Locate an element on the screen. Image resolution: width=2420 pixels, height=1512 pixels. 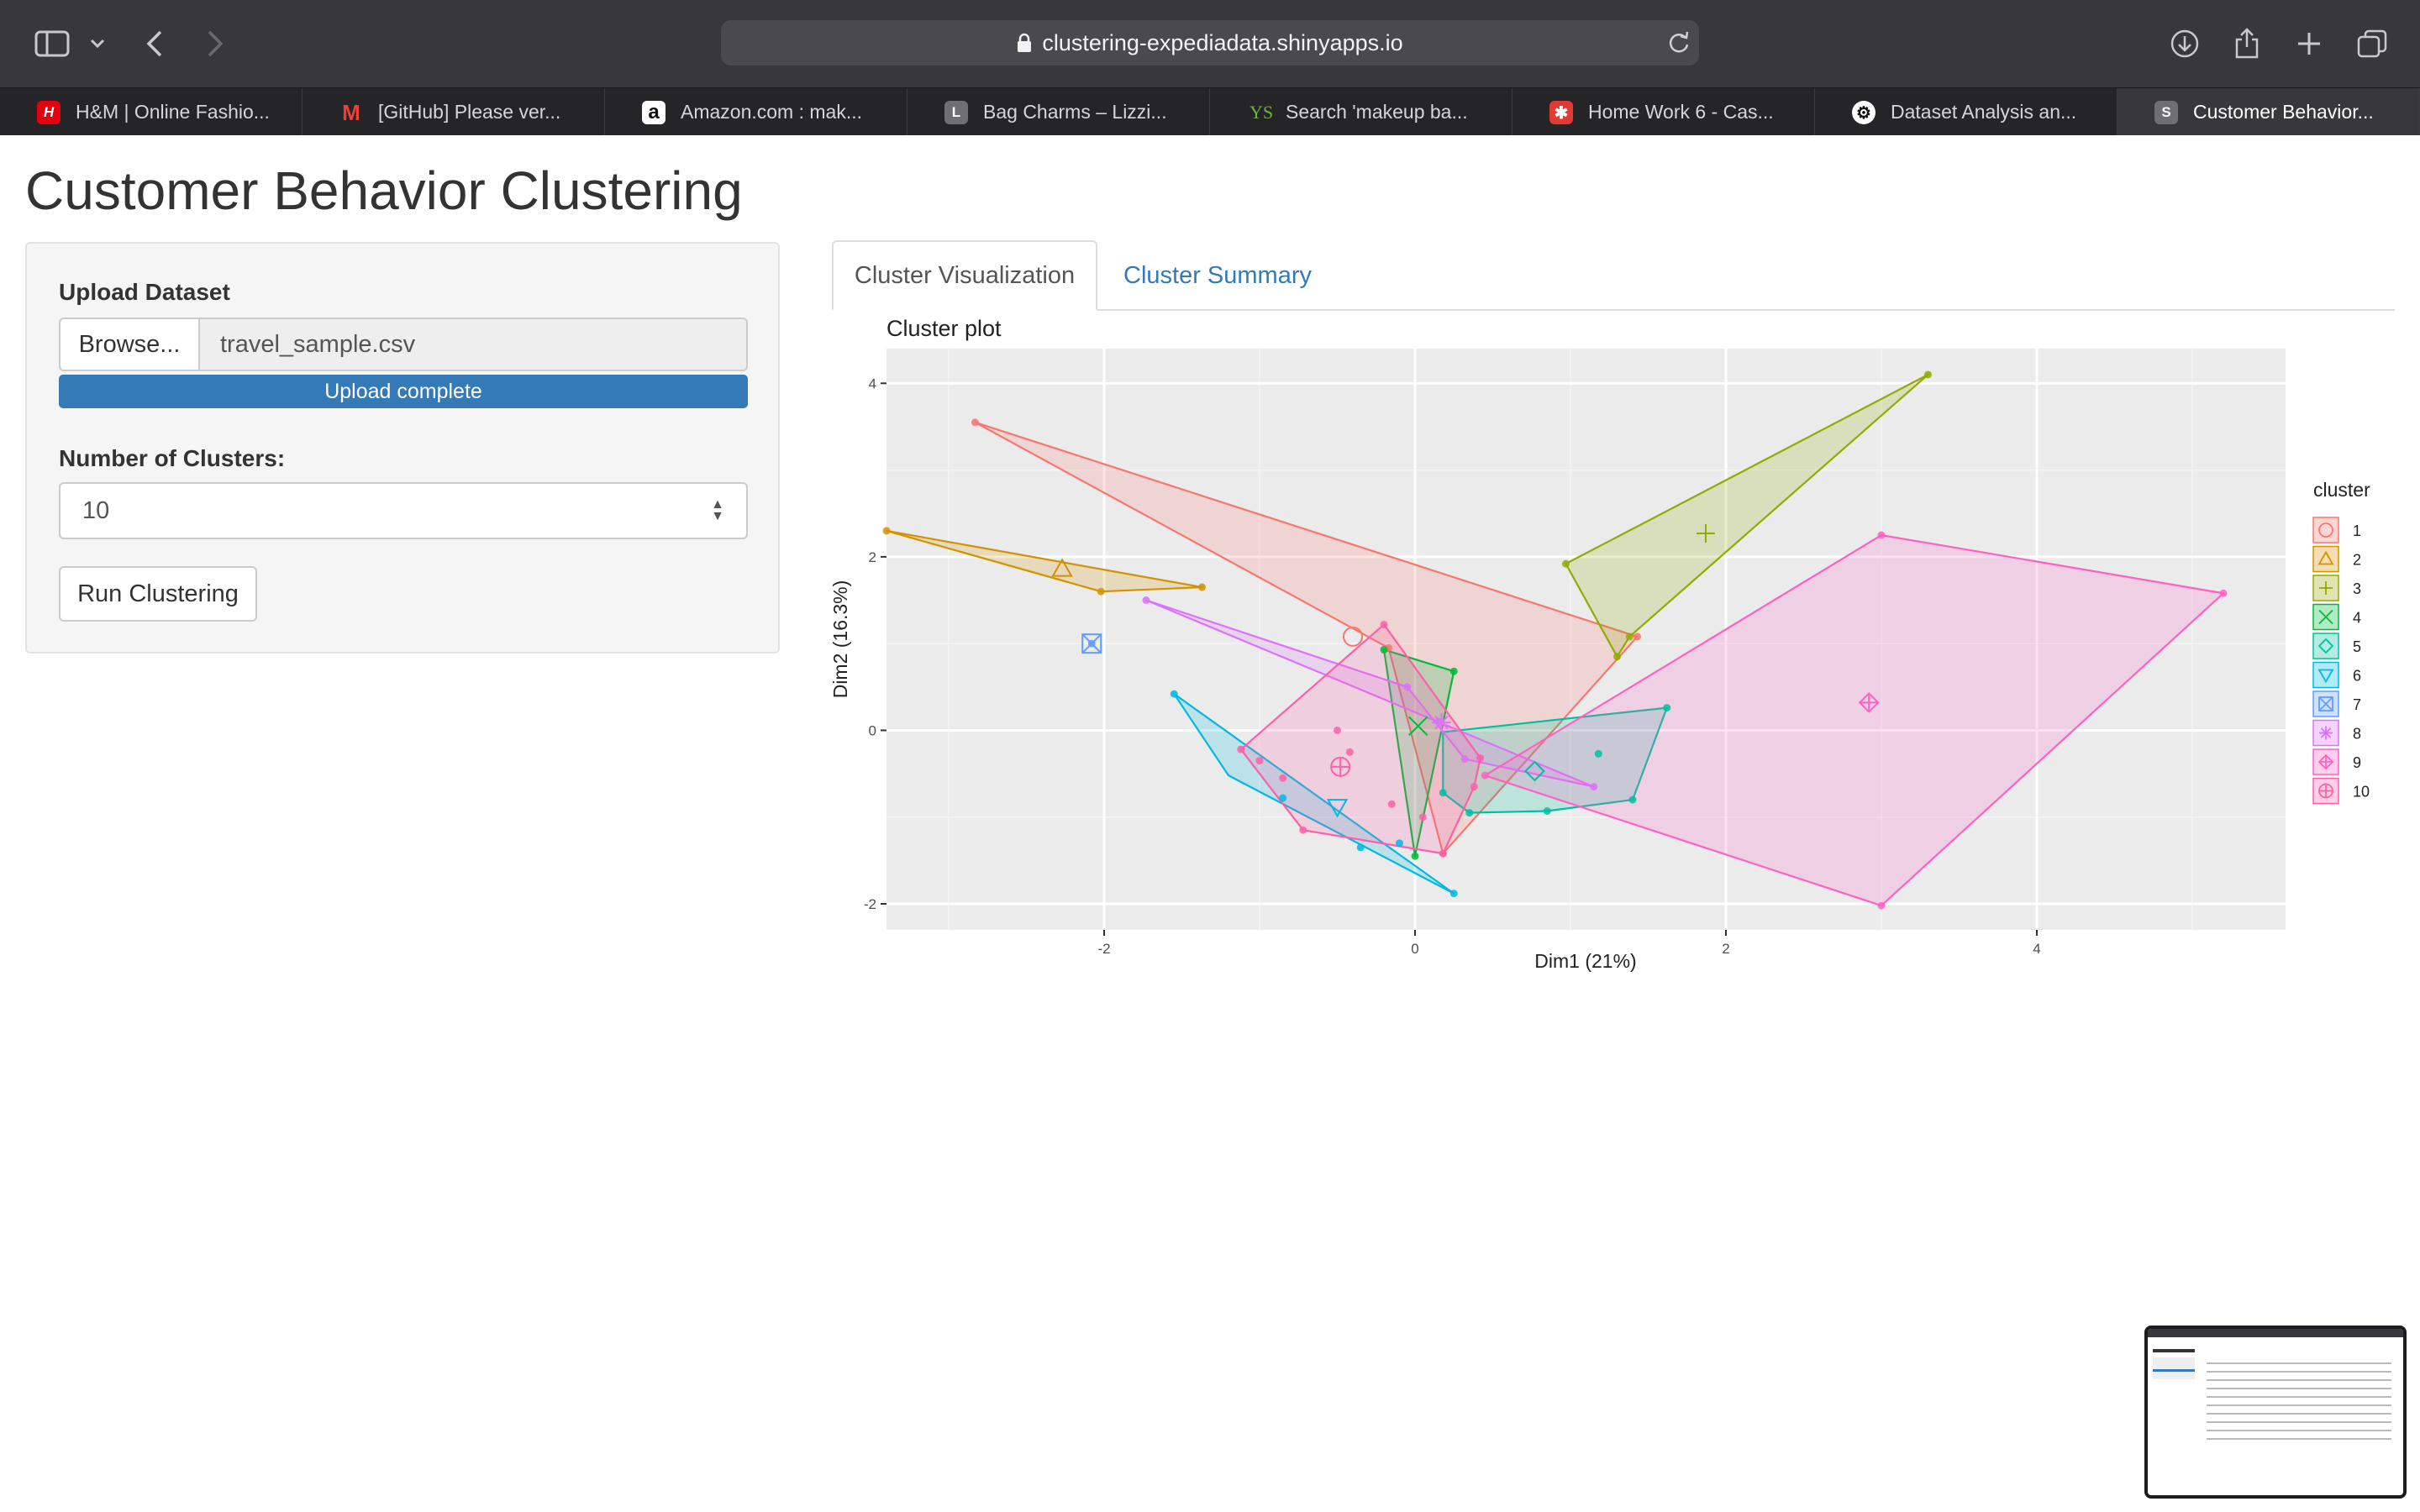
address-bar: clustering-expediadata.shinyapps.io is located at coordinates (1210, 43).